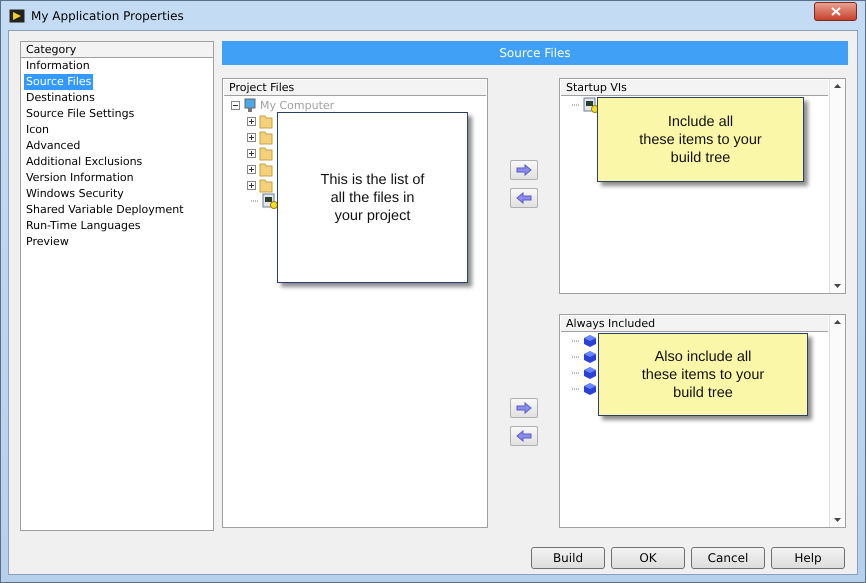  I want to click on category-item: Icon, so click(37, 130).